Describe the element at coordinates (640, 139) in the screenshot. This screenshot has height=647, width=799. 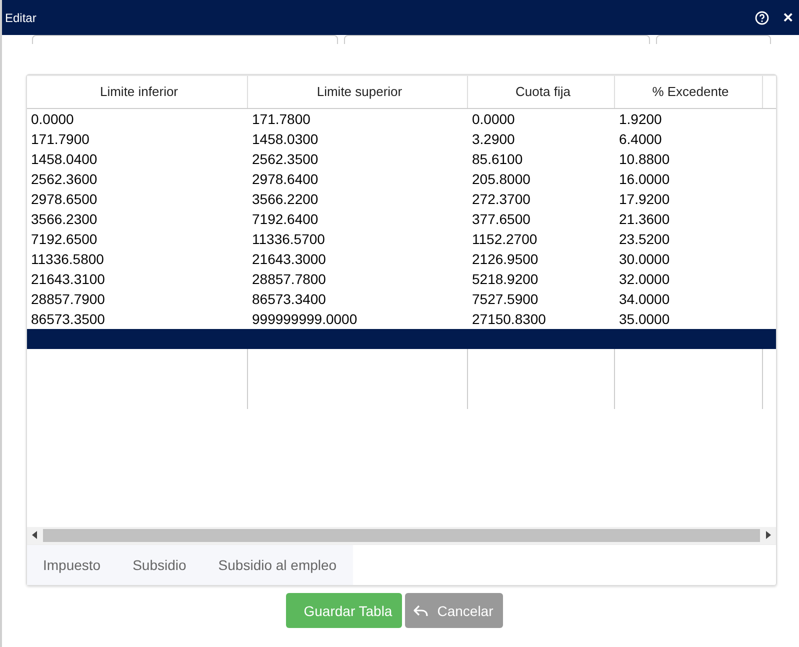
I see `table-cell-text: 6.4000` at that location.